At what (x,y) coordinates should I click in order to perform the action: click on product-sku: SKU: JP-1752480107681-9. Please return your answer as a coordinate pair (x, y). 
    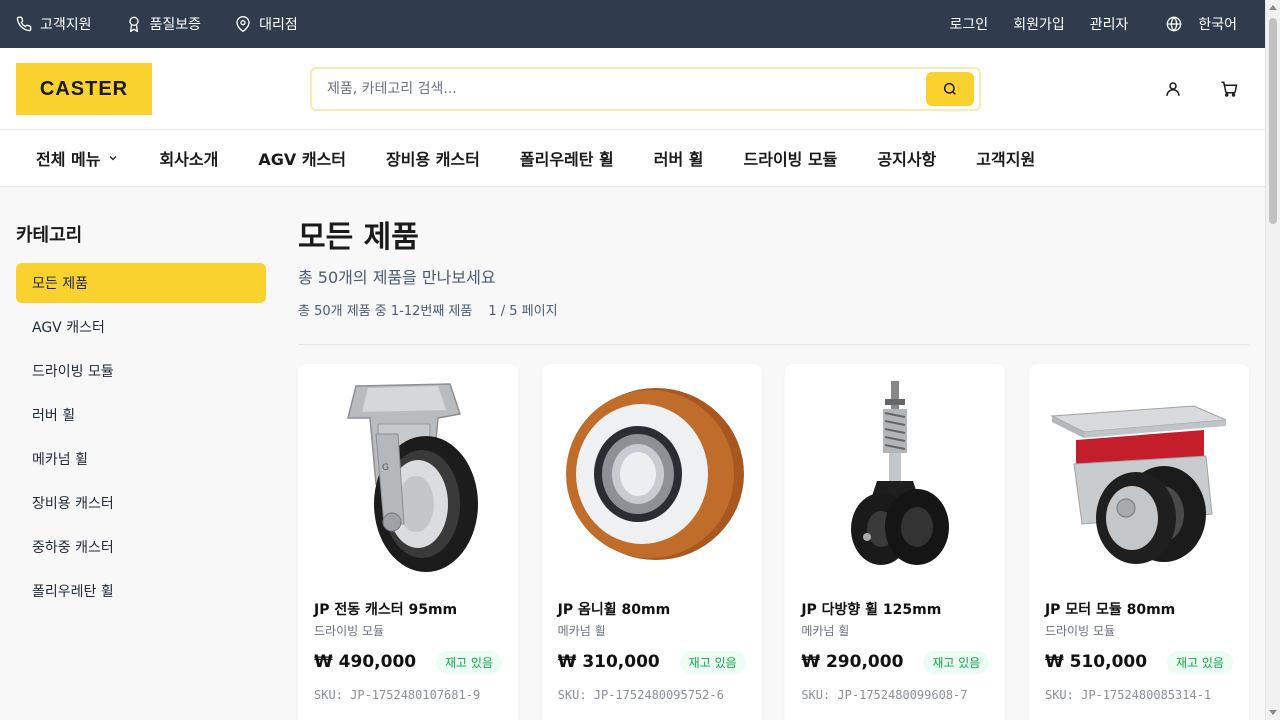
    Looking at the image, I should click on (397, 695).